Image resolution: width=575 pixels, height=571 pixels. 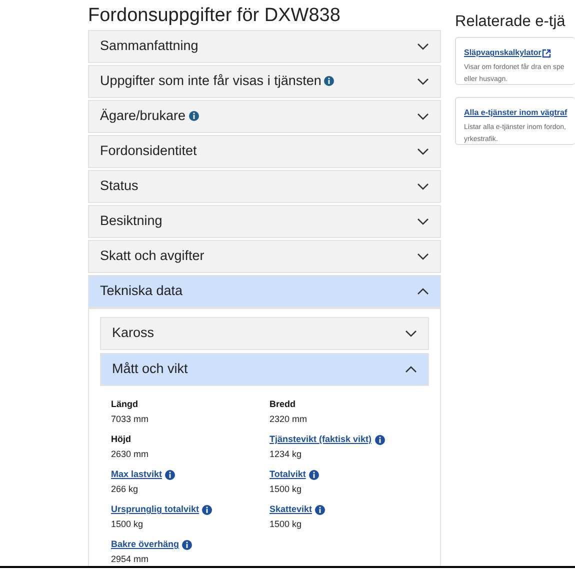 I want to click on field-value: 7033 mm, so click(x=130, y=419).